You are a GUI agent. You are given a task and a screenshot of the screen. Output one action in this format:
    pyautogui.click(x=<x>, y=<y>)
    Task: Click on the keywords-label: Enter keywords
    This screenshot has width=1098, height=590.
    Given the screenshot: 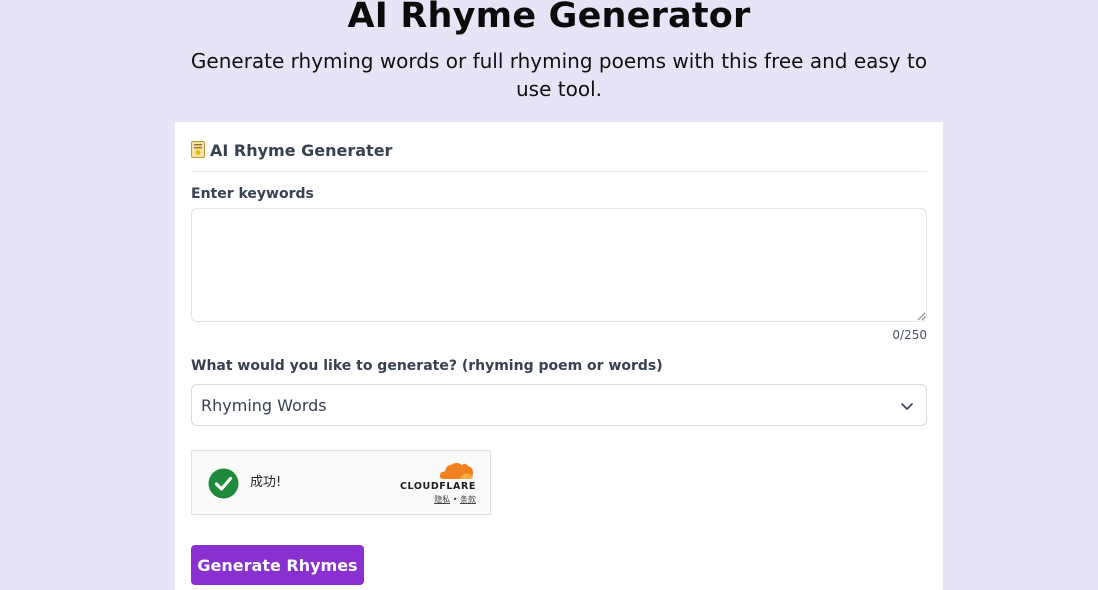 What is the action you would take?
    pyautogui.click(x=252, y=194)
    